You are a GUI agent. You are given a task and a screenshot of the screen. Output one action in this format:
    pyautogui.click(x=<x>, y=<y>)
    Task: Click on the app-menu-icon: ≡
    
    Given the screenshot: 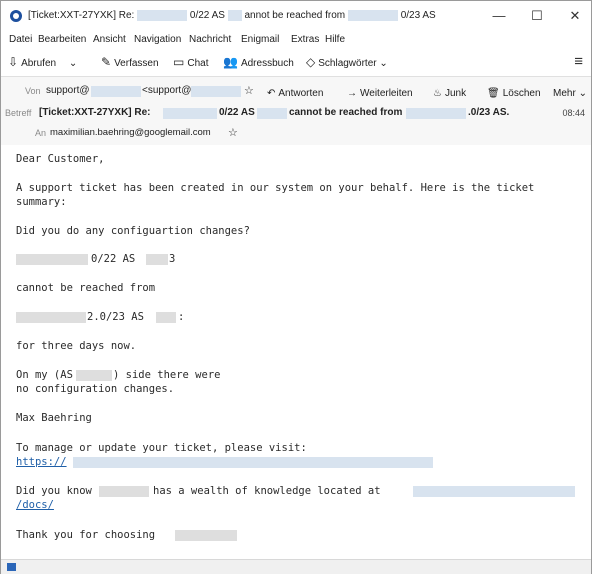 What is the action you would take?
    pyautogui.click(x=578, y=61)
    